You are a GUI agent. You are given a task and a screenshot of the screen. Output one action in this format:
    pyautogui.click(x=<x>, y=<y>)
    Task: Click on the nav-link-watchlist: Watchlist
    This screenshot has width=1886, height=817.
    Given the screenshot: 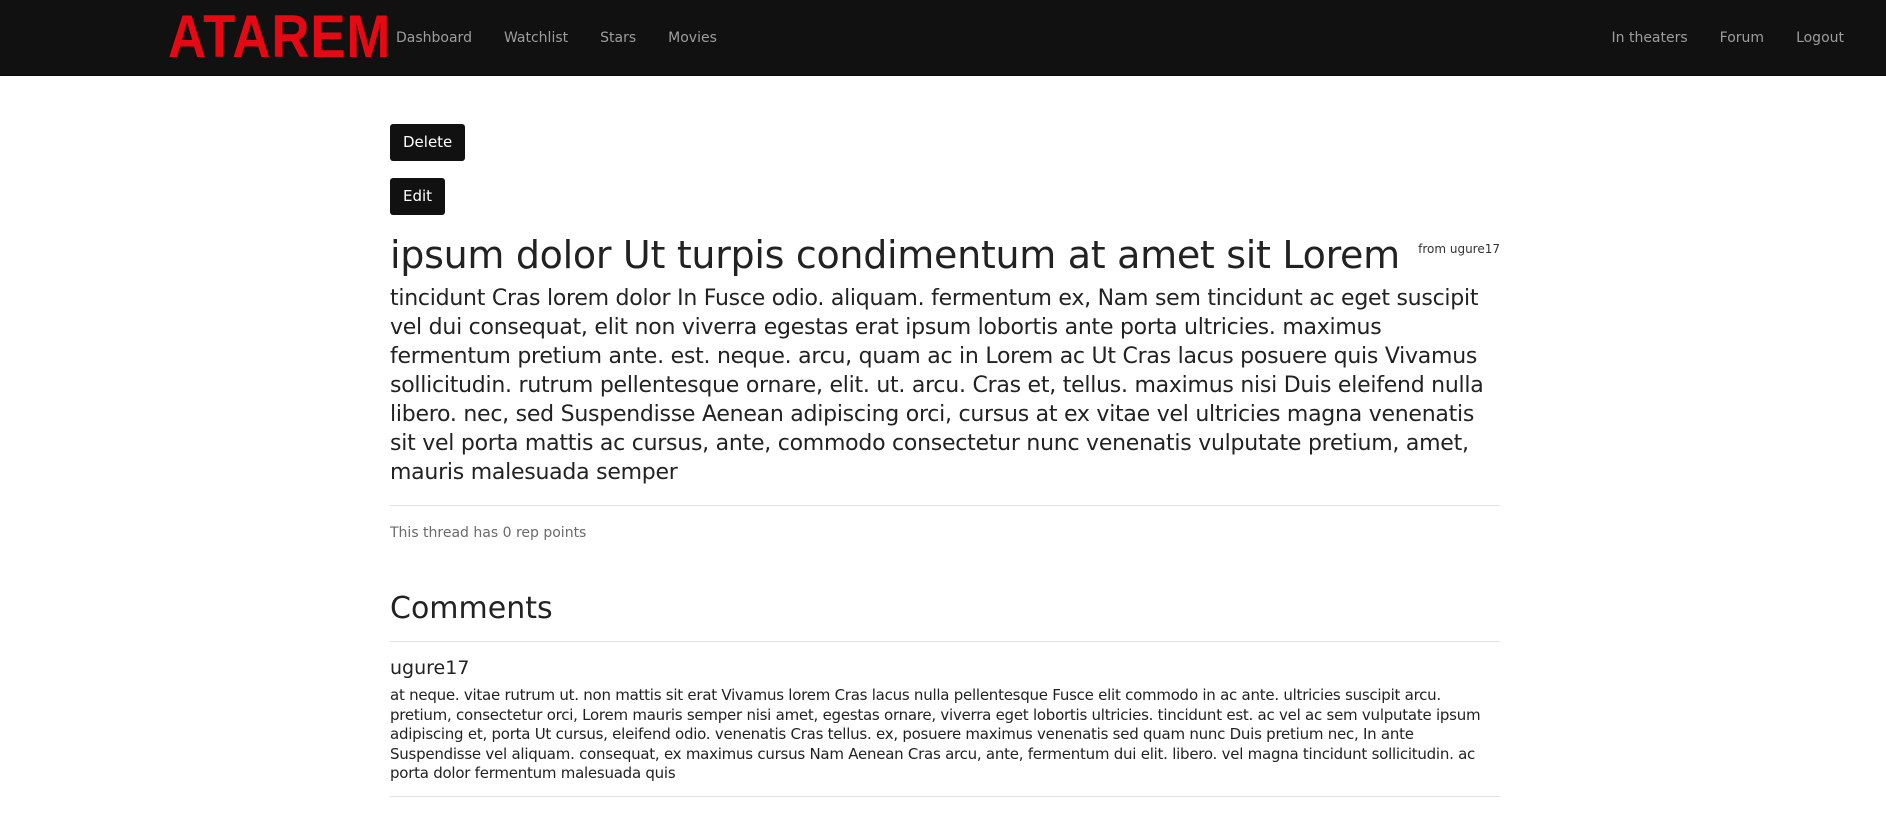 What is the action you would take?
    pyautogui.click(x=536, y=38)
    